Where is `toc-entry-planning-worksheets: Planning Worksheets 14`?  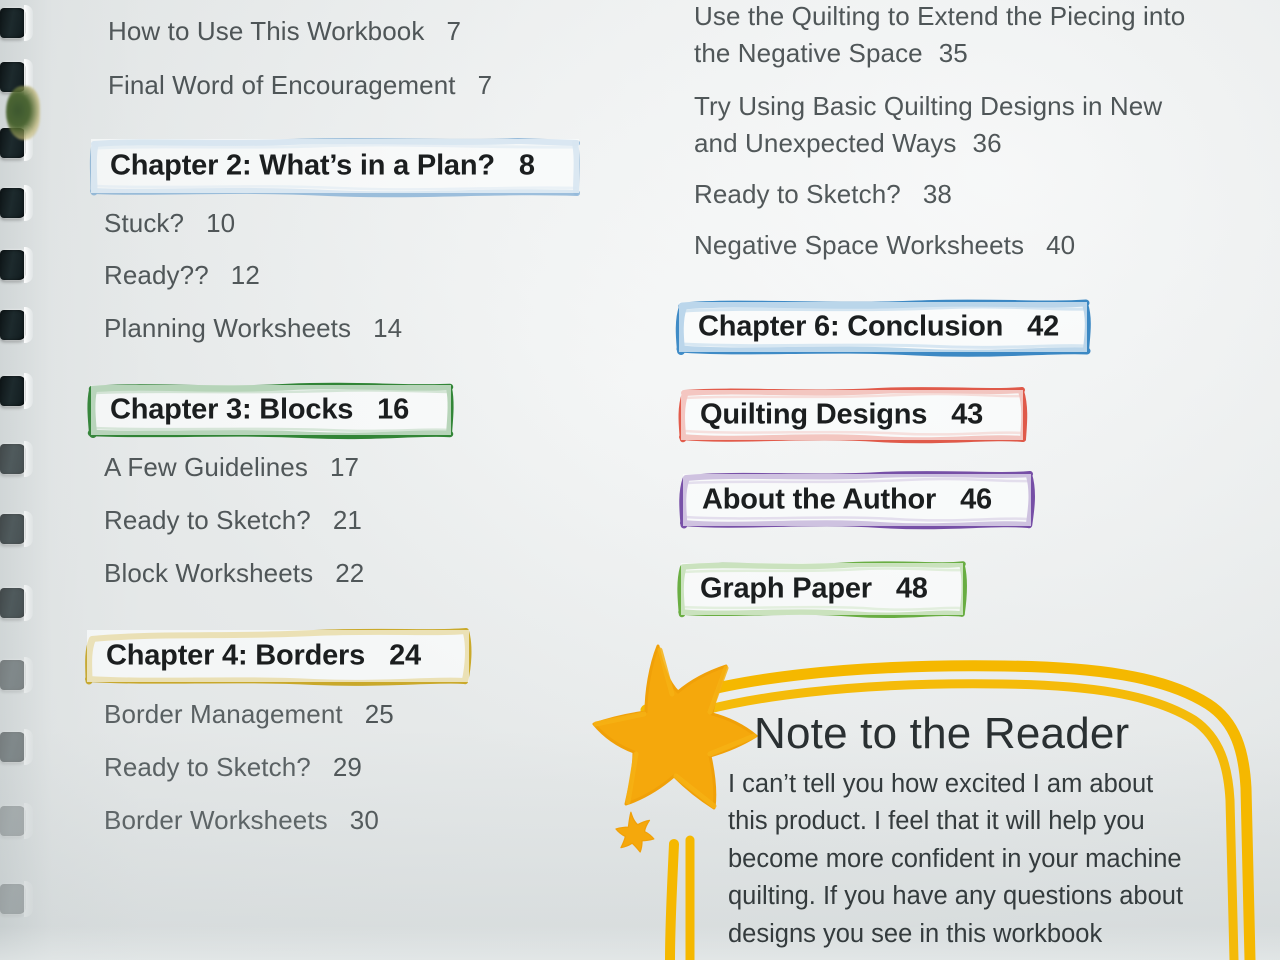 toc-entry-planning-worksheets: Planning Worksheets 14 is located at coordinates (253, 328).